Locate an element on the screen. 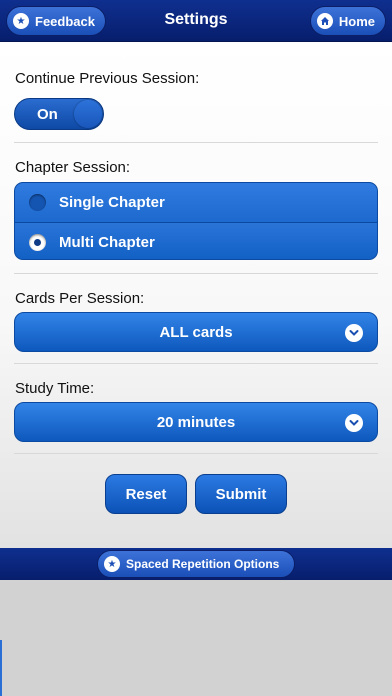  home-button: Home is located at coordinates (347, 21).